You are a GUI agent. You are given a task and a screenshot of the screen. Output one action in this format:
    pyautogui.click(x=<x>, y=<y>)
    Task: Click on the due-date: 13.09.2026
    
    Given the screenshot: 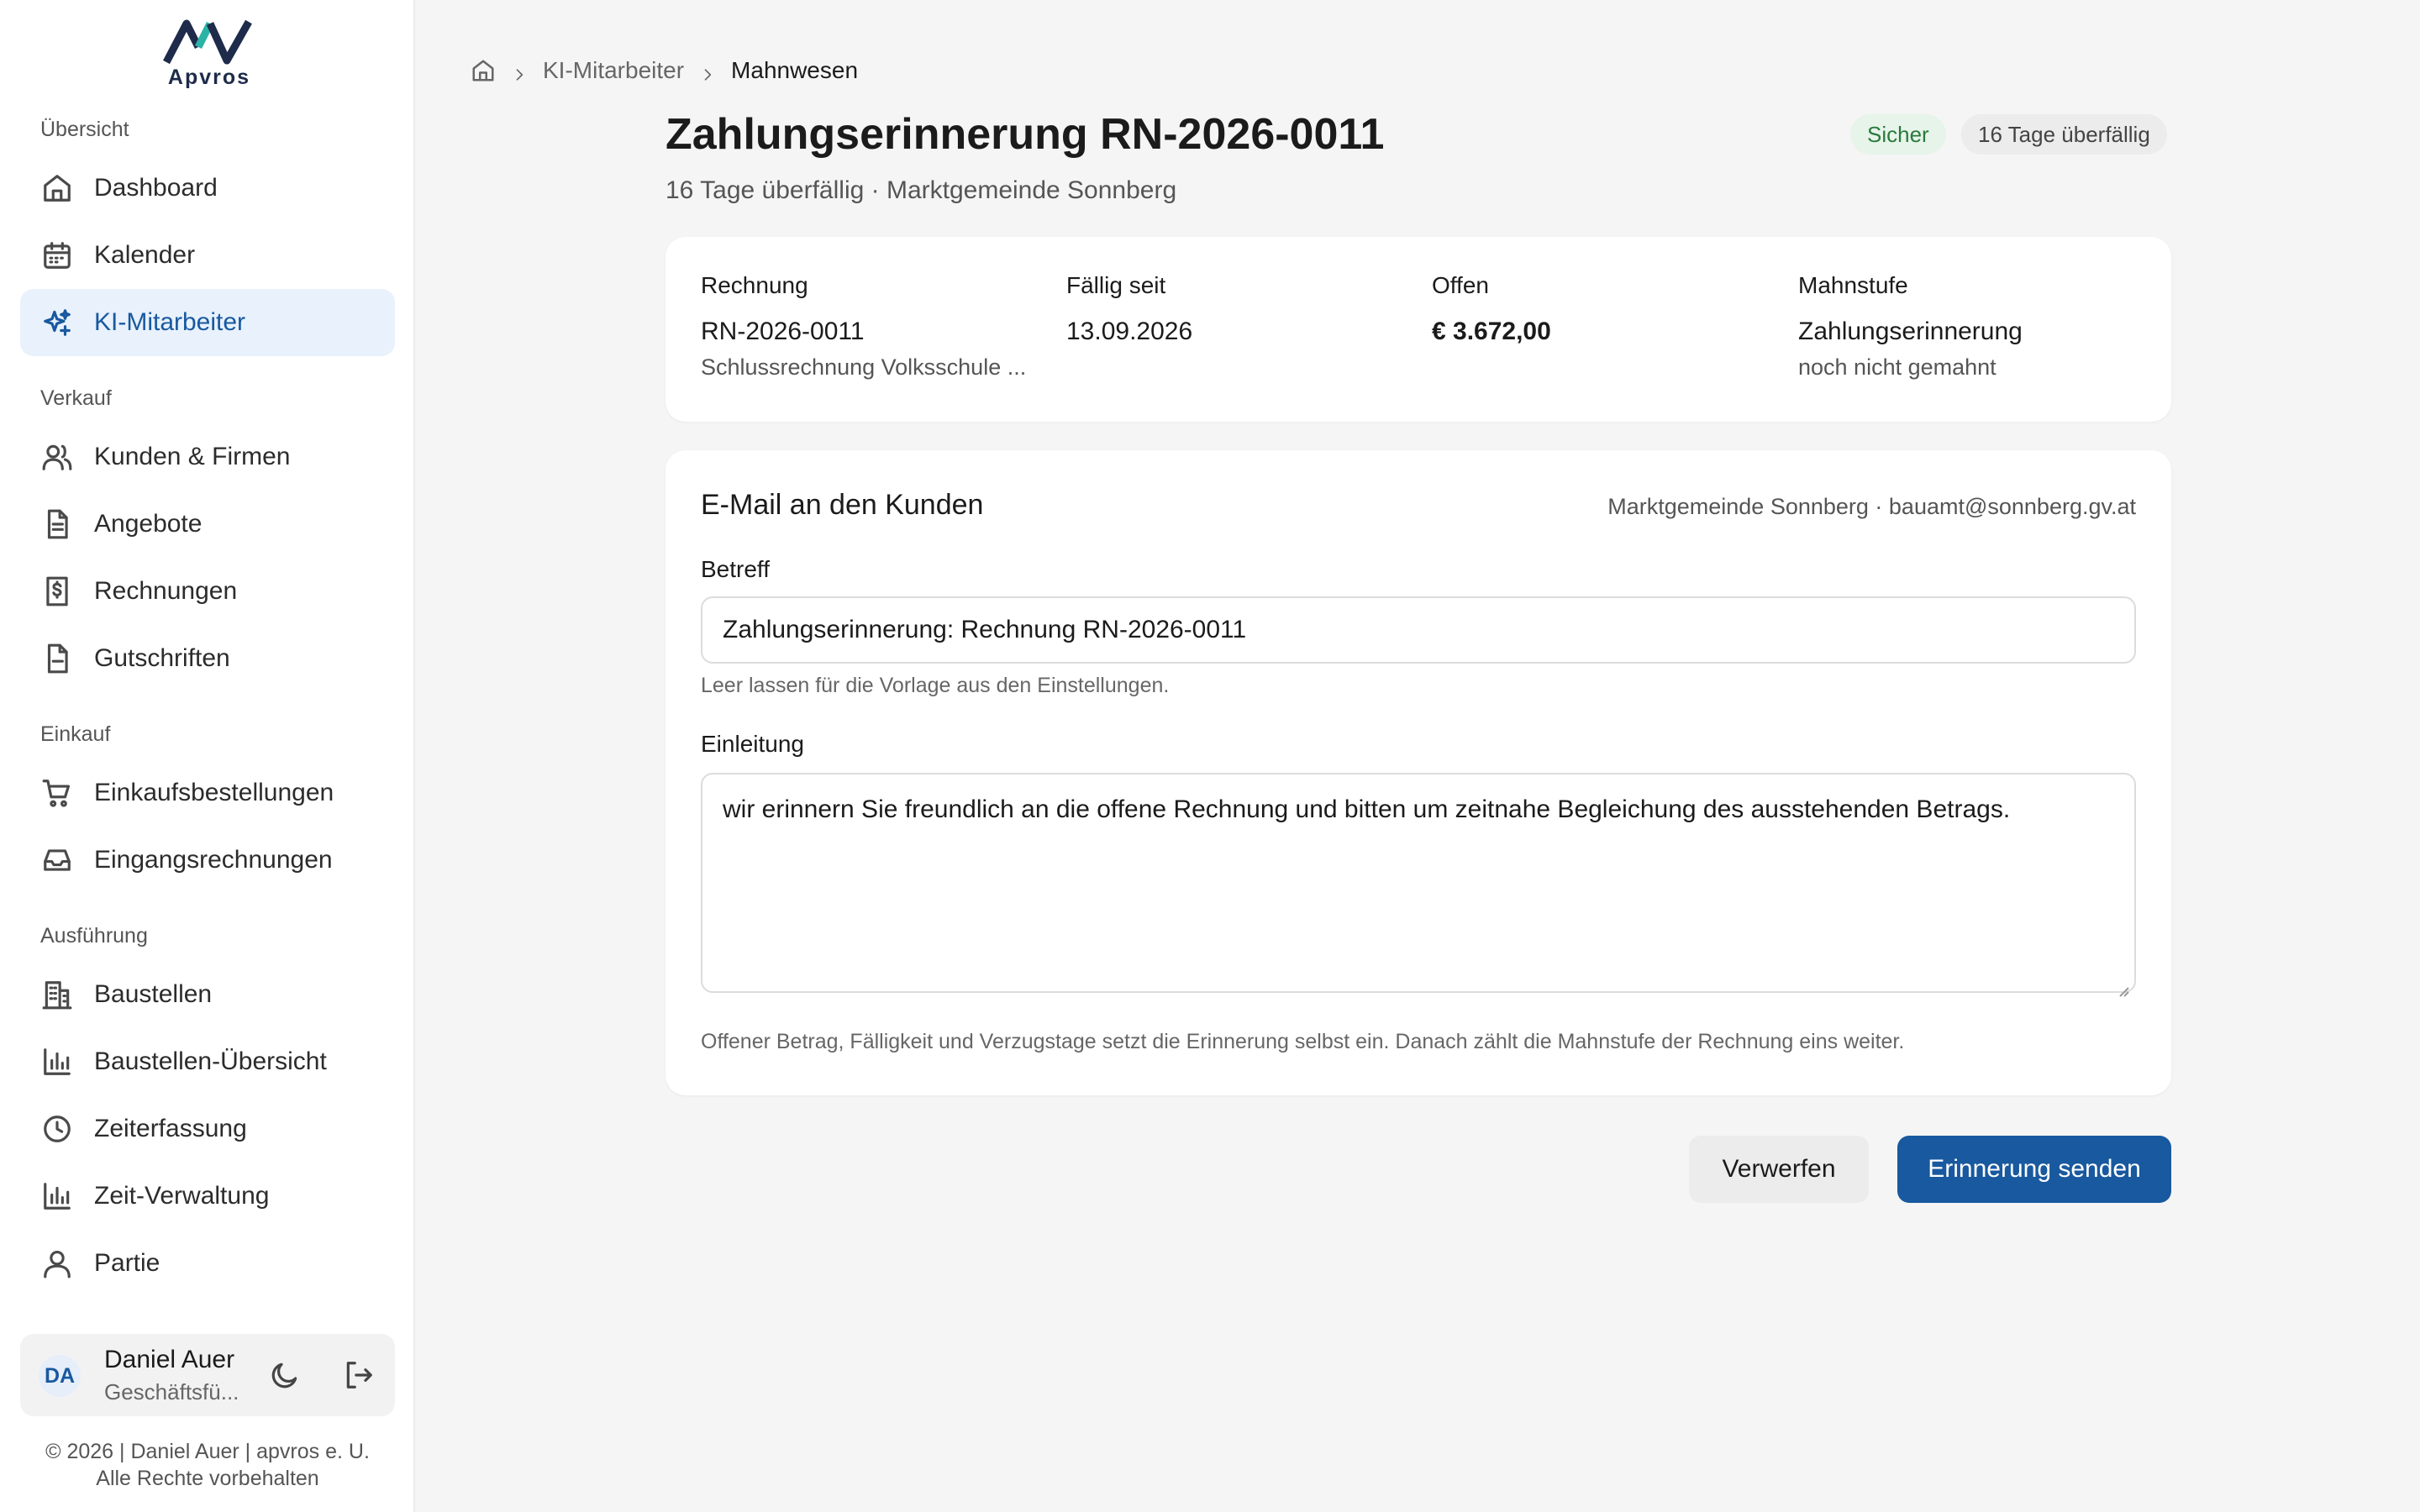 What is the action you would take?
    pyautogui.click(x=1130, y=331)
    